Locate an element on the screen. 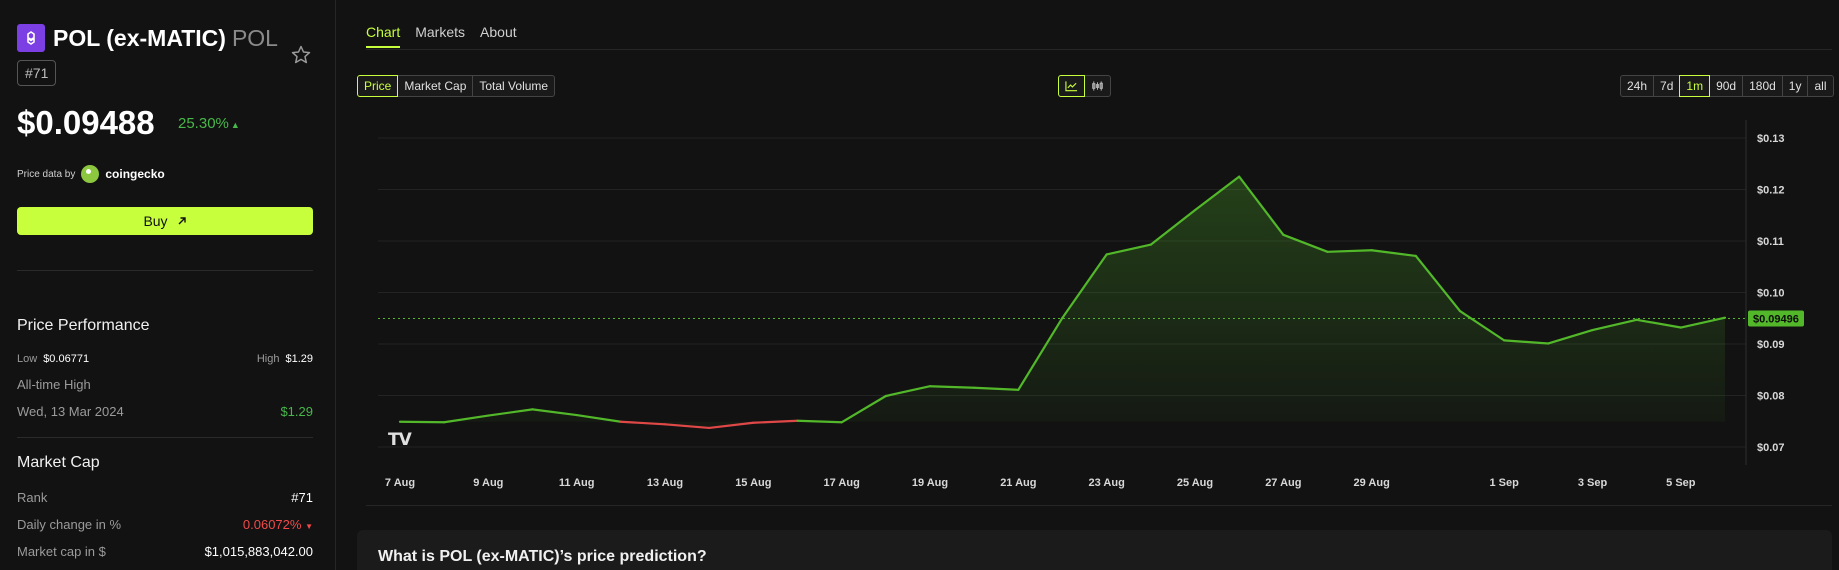  x-tick-label: 9 Aug is located at coordinates (488, 483).